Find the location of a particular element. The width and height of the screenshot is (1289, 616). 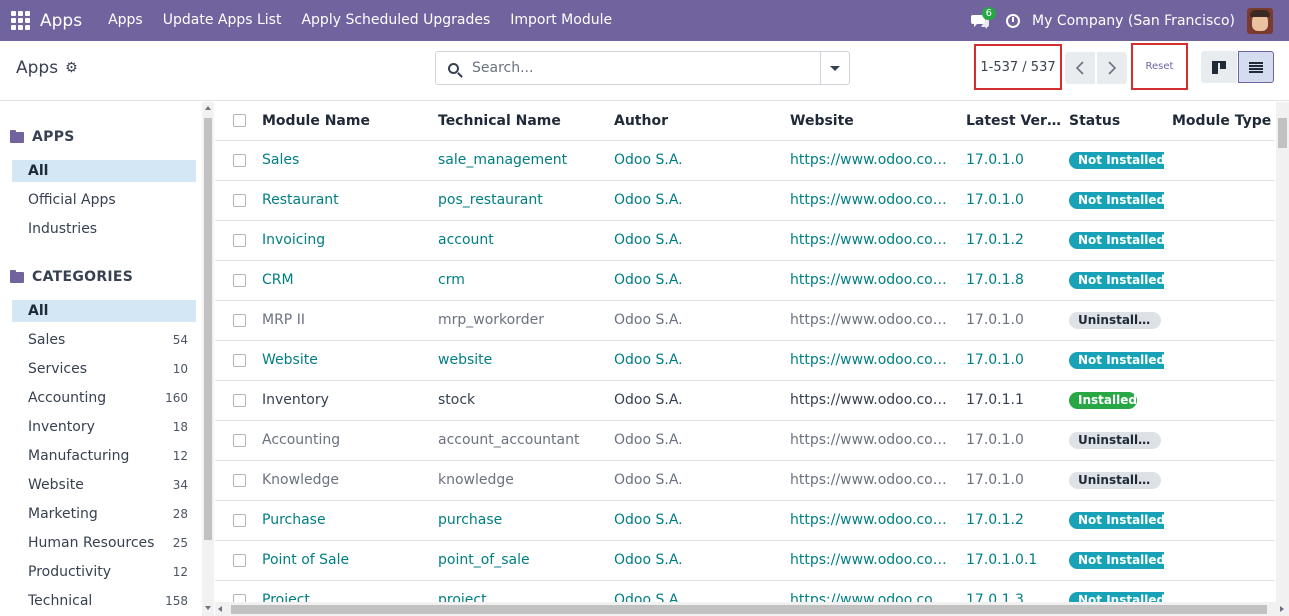

category-item: Inventory 18 is located at coordinates (104, 427).